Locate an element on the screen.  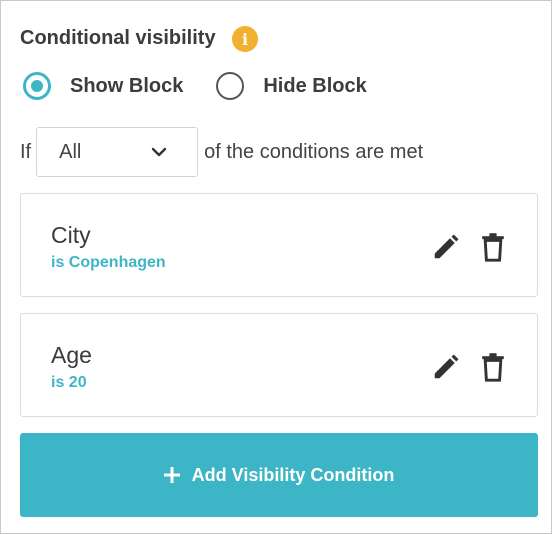
panel-title: Conditional visibility is located at coordinates (118, 38).